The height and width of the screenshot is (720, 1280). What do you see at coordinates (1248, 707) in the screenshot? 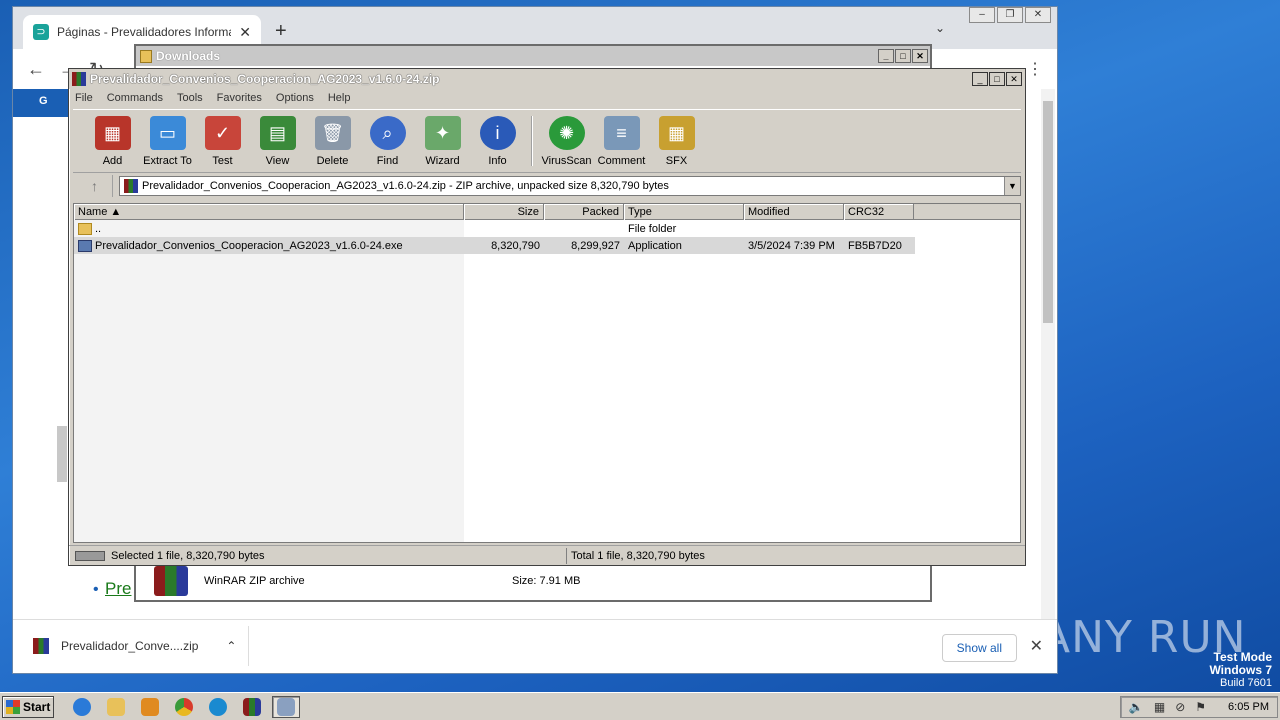
I see `clock: 6:05 PM` at bounding box center [1248, 707].